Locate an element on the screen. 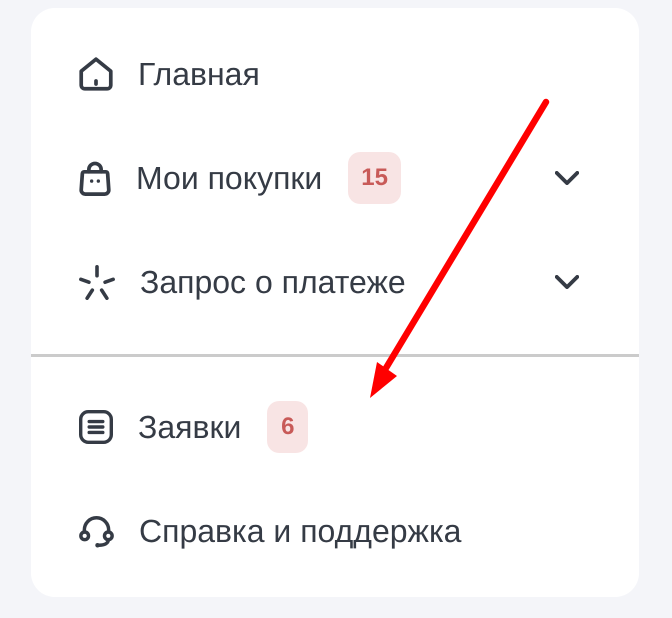 Image resolution: width=672 pixels, height=618 pixels. count-badge: 15 is located at coordinates (374, 178).